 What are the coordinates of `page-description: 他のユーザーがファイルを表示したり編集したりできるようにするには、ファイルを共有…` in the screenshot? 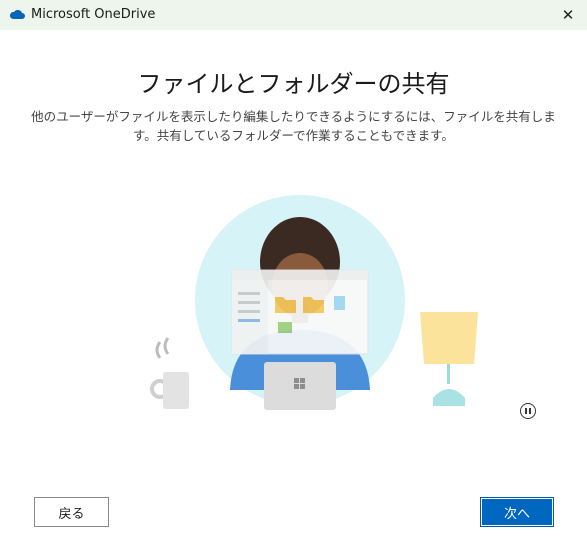 It's located at (293, 126).